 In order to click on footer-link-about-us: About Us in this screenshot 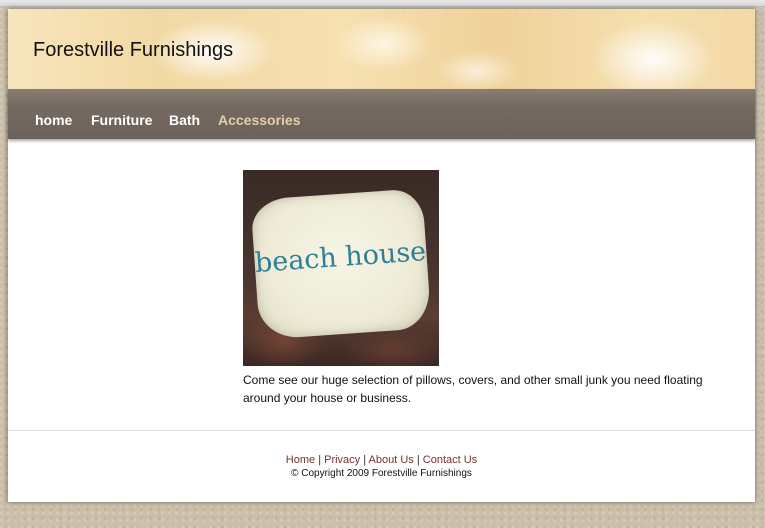, I will do `click(391, 460)`.